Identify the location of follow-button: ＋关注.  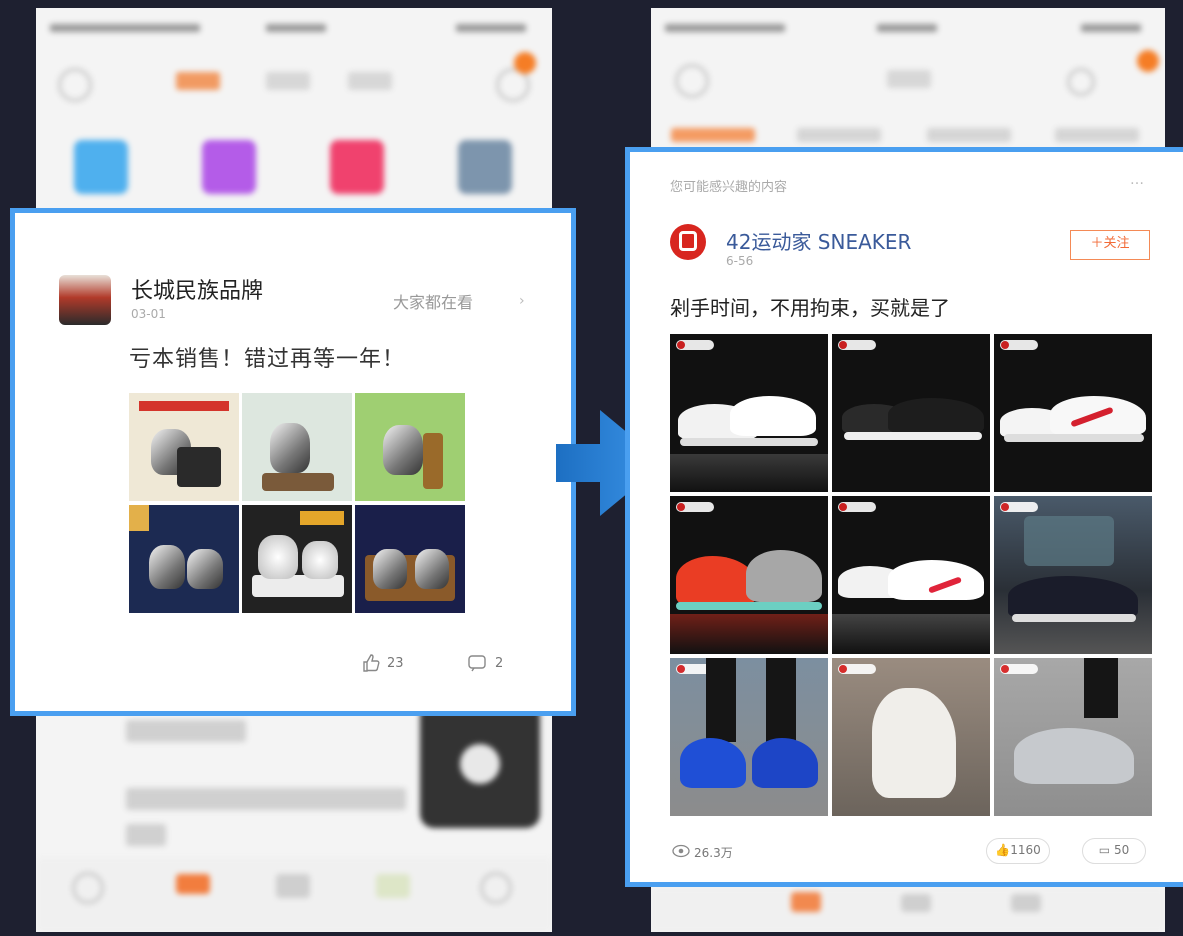
(1110, 245).